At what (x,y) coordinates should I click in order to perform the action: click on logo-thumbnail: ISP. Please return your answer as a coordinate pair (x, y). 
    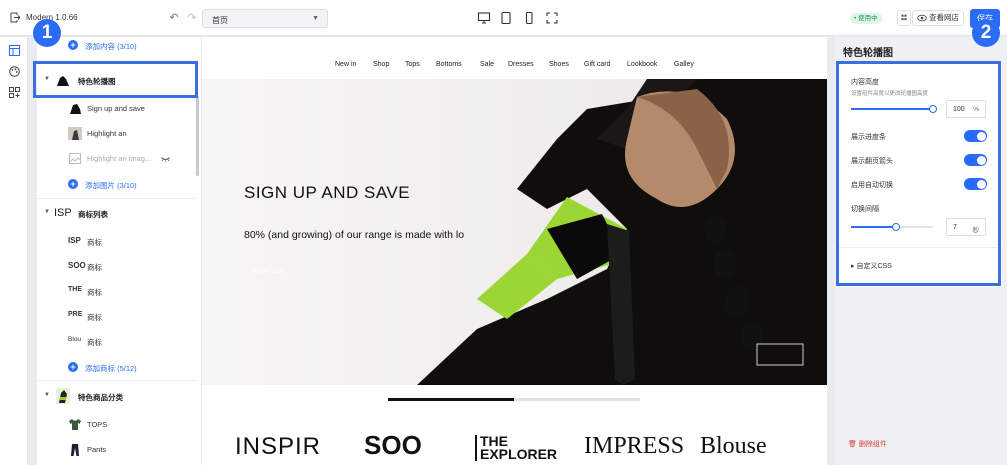
    Looking at the image, I should click on (74, 240).